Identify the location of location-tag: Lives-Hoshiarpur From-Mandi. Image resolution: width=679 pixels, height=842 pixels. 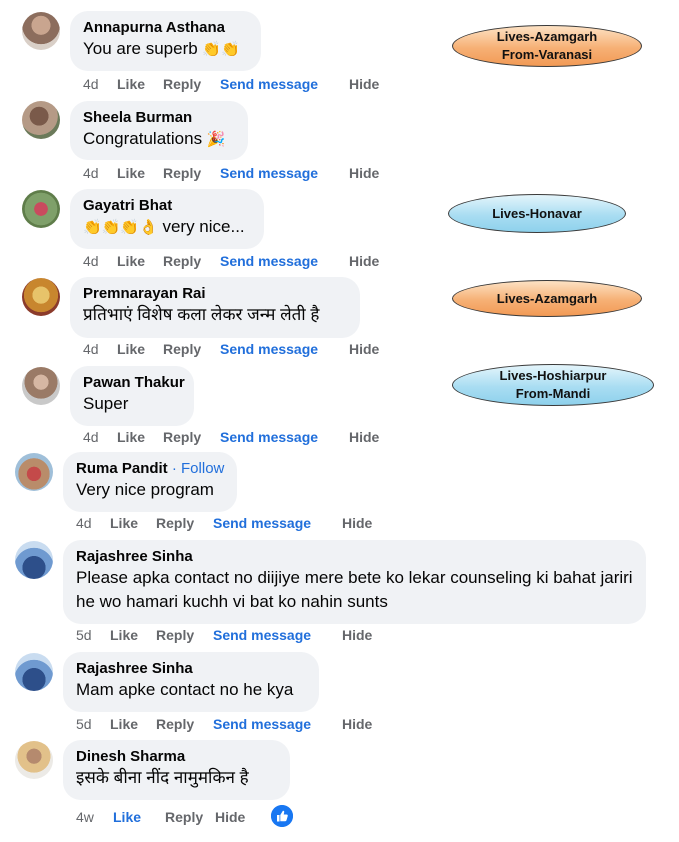
(553, 385).